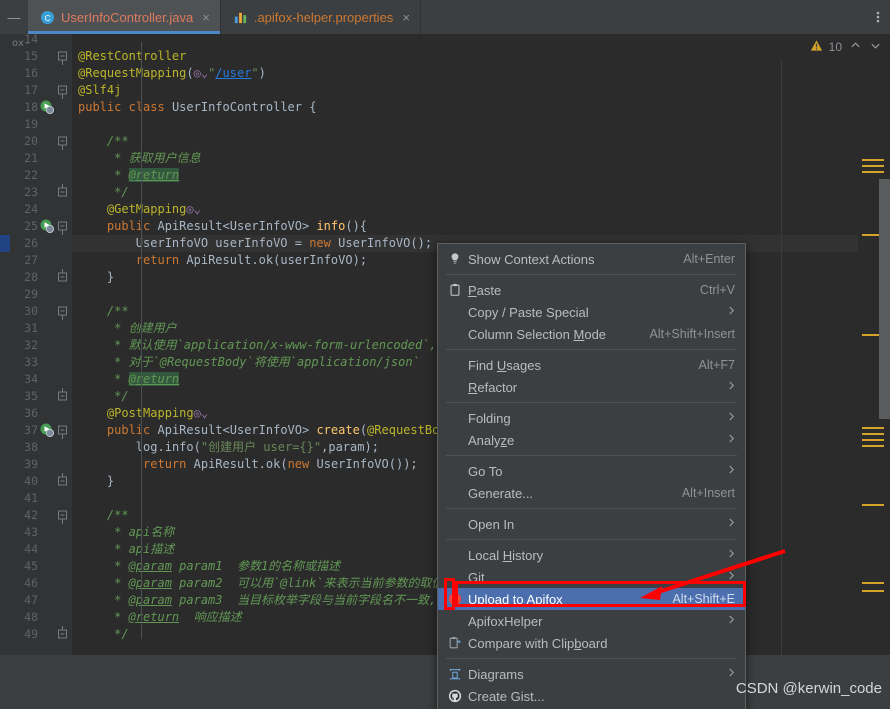  Describe the element at coordinates (489, 418) in the screenshot. I see `menu-item-label: Folding` at that location.